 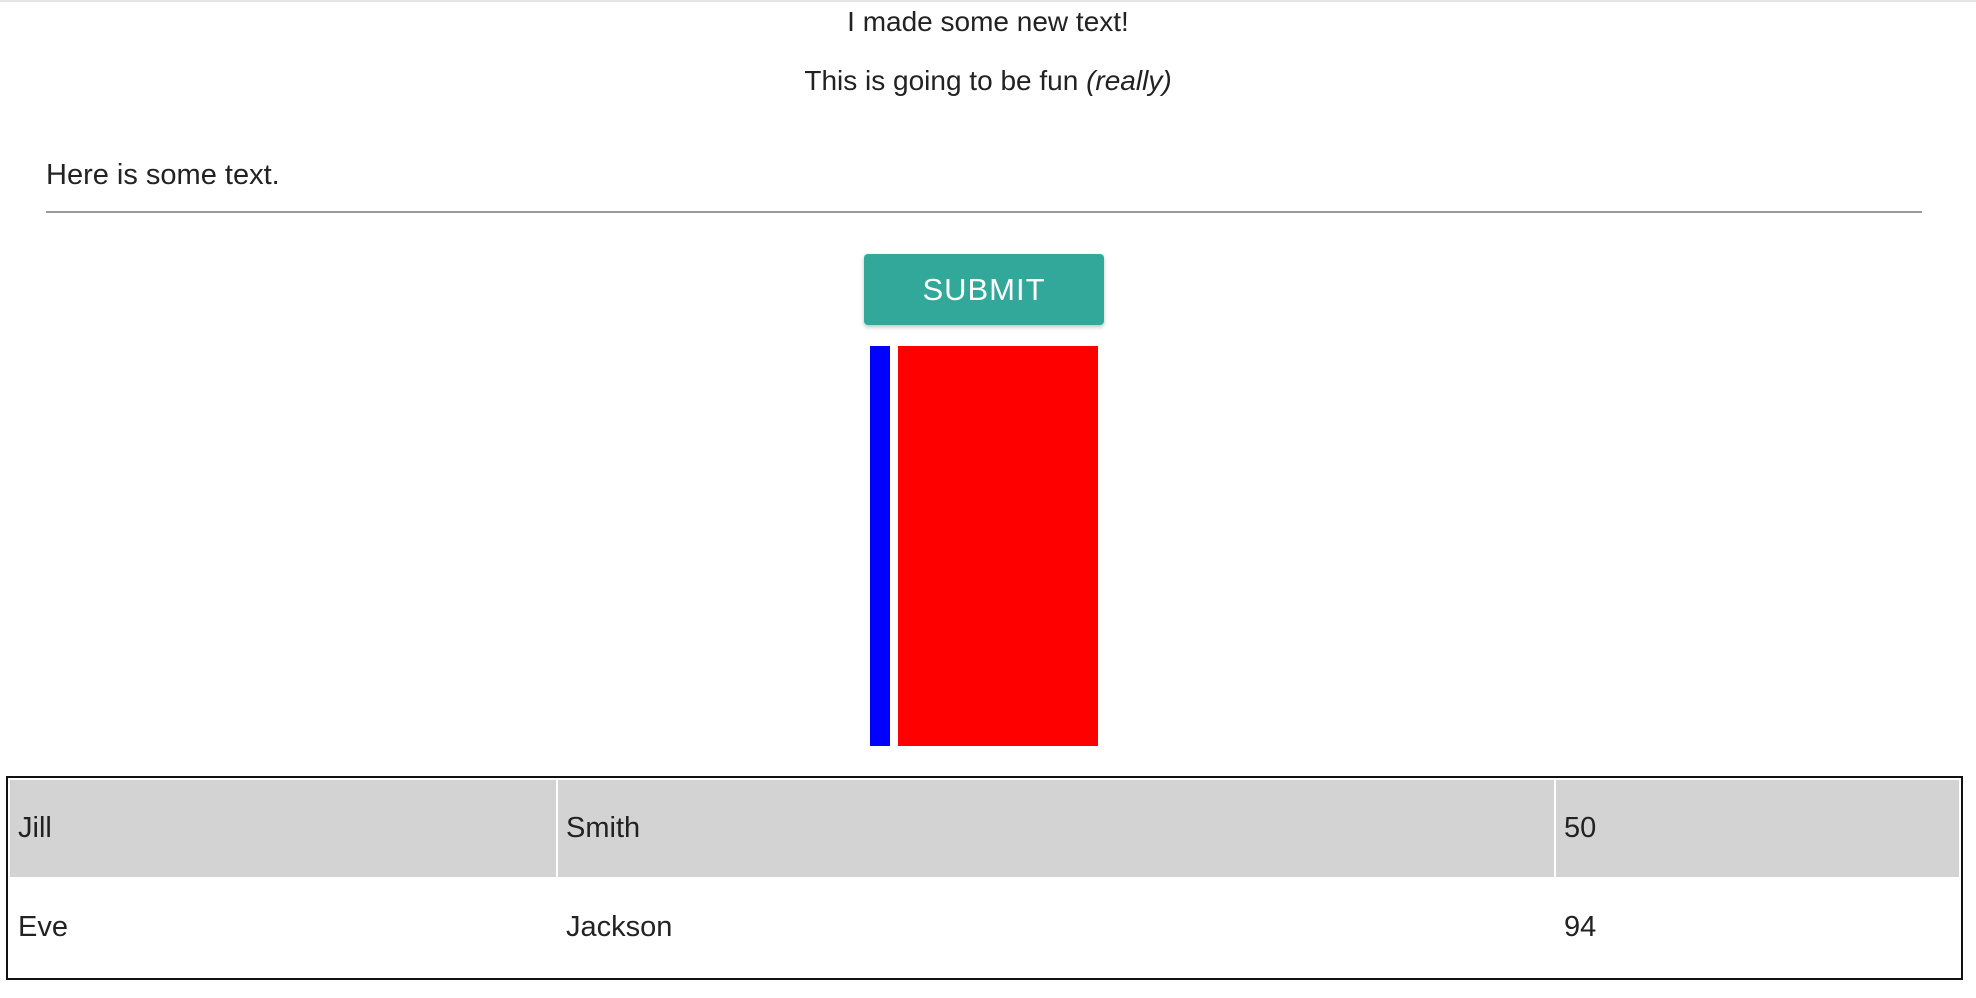 What do you see at coordinates (941, 80) in the screenshot?
I see `subheadline-plain: This is going to be fun` at bounding box center [941, 80].